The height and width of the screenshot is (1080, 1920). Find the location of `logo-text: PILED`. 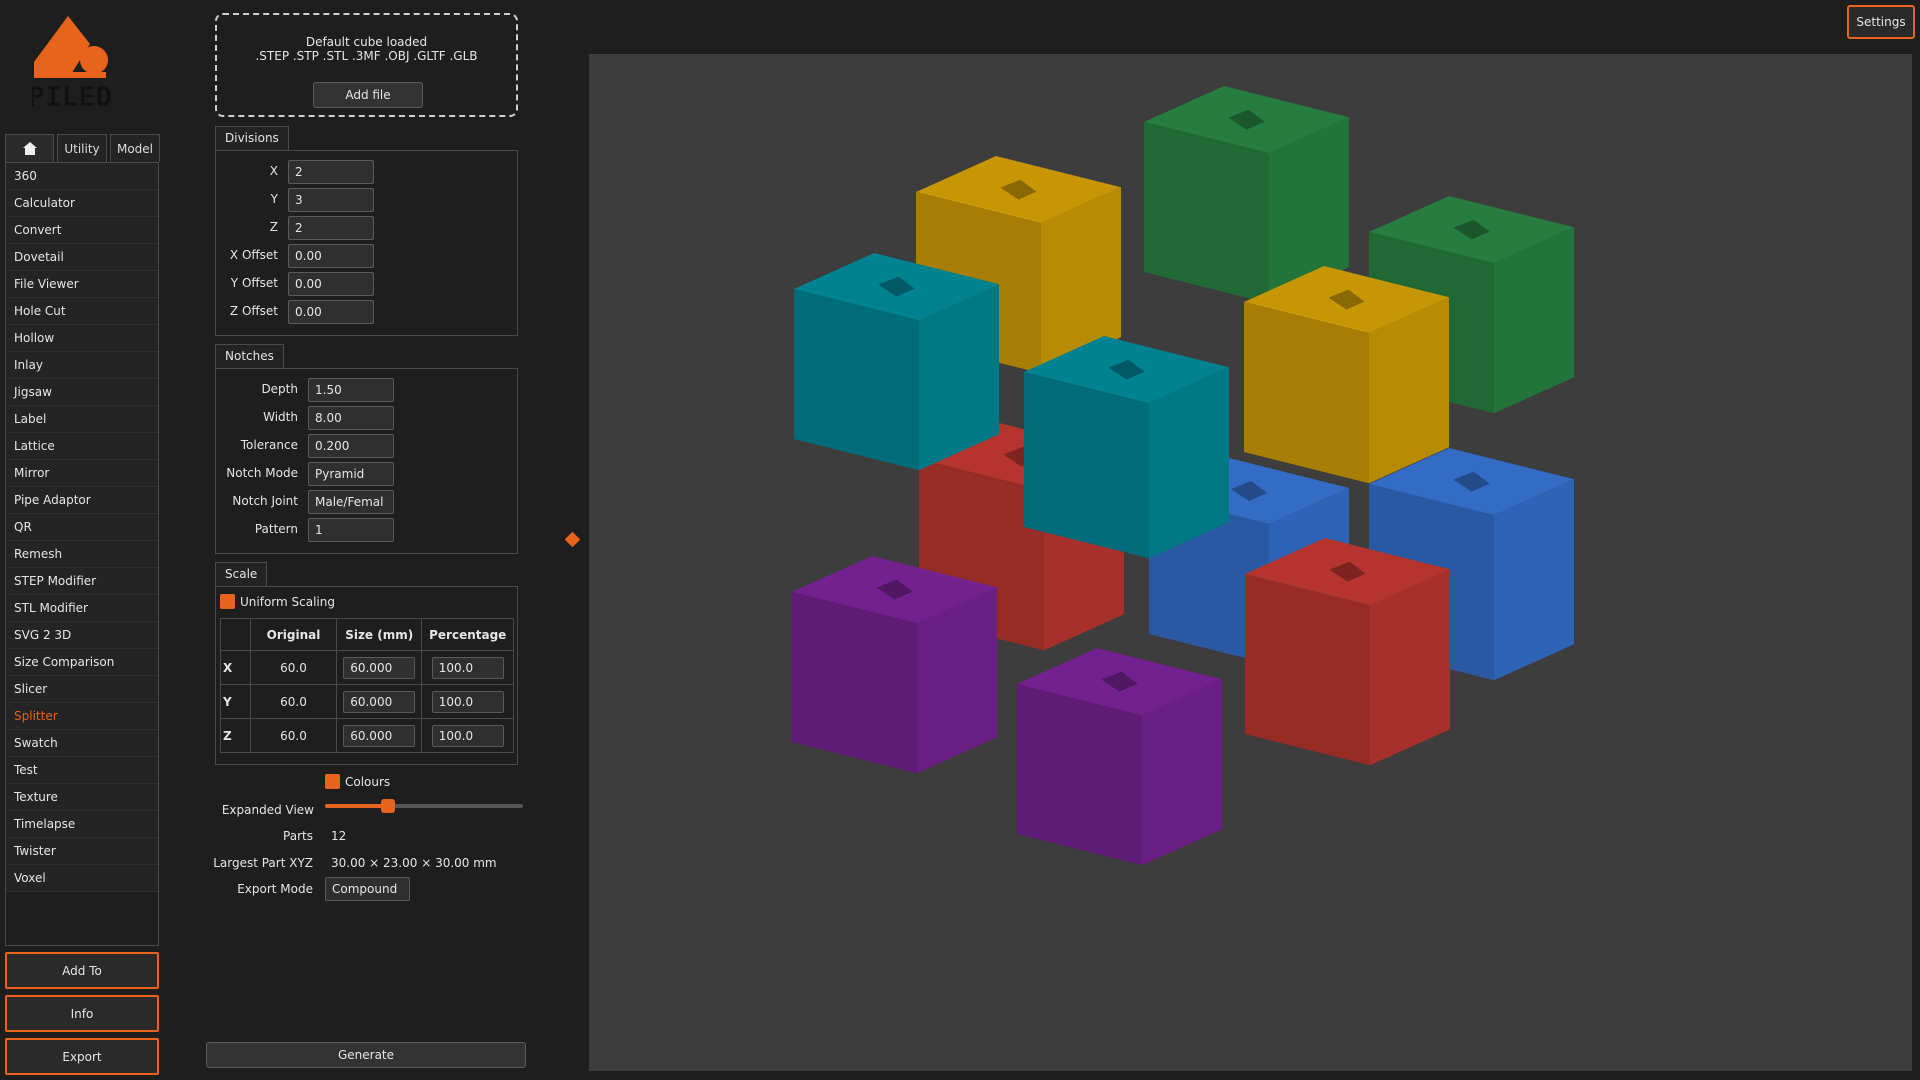

logo-text: PILED is located at coordinates (72, 96).